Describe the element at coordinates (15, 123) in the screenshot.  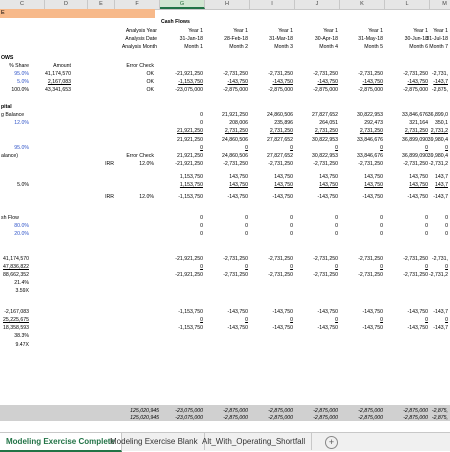
I see `rate-cell: 12.0%` at that location.